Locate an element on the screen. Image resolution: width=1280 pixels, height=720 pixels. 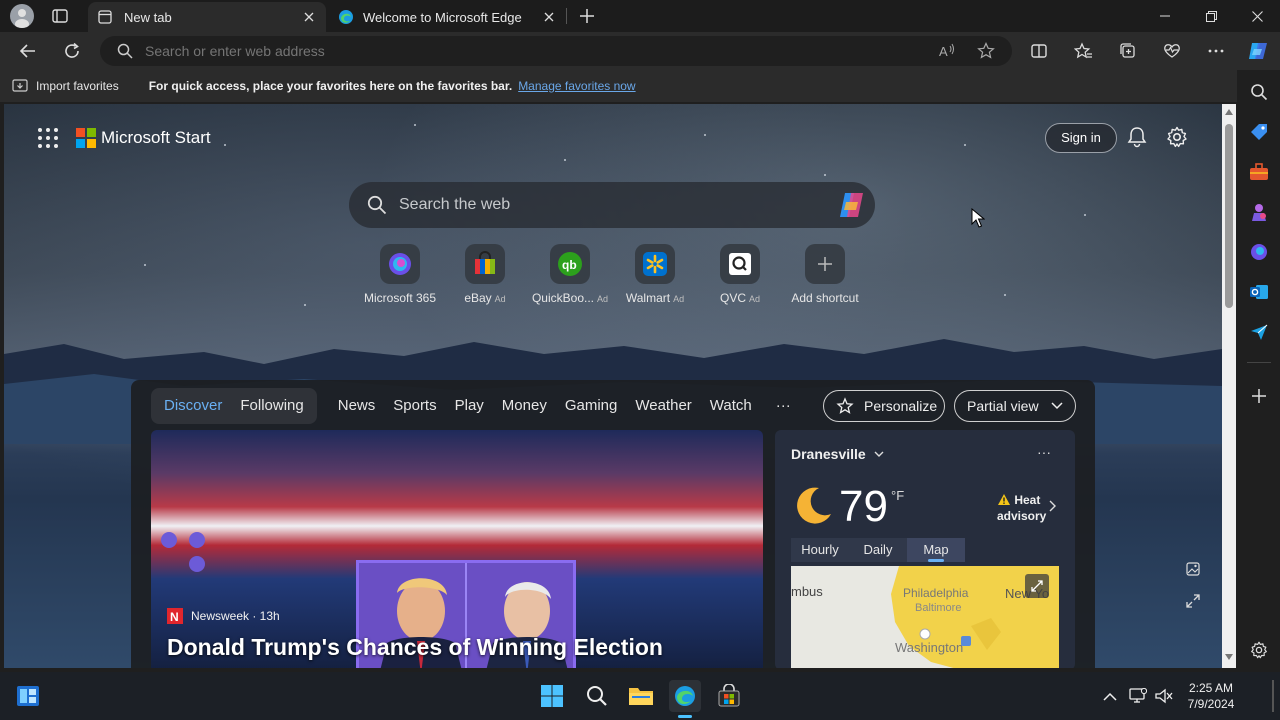
shopping-tag-icon is located at coordinates (1259, 132).